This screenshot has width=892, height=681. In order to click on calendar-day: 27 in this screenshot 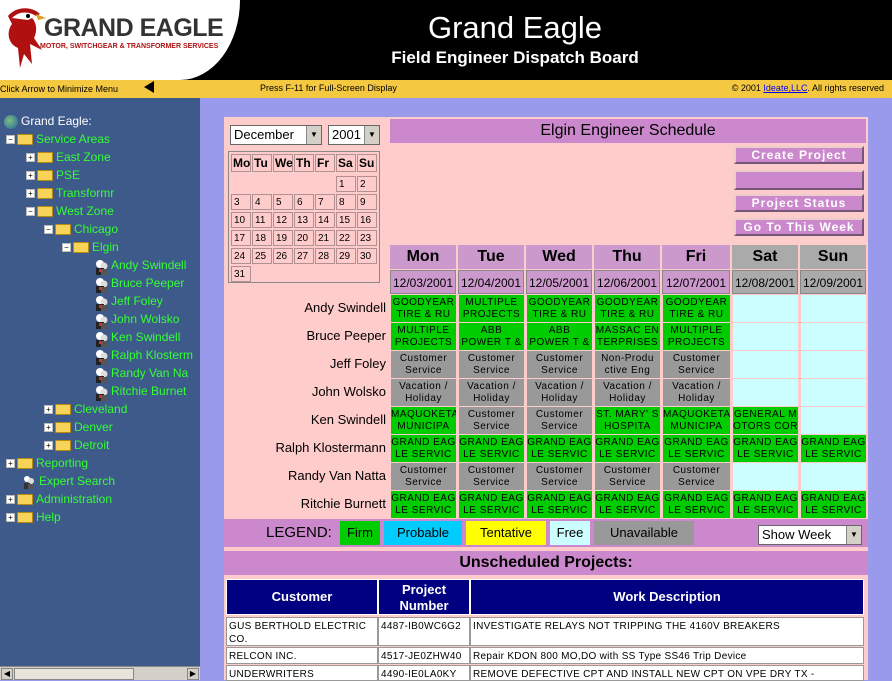, I will do `click(304, 256)`.